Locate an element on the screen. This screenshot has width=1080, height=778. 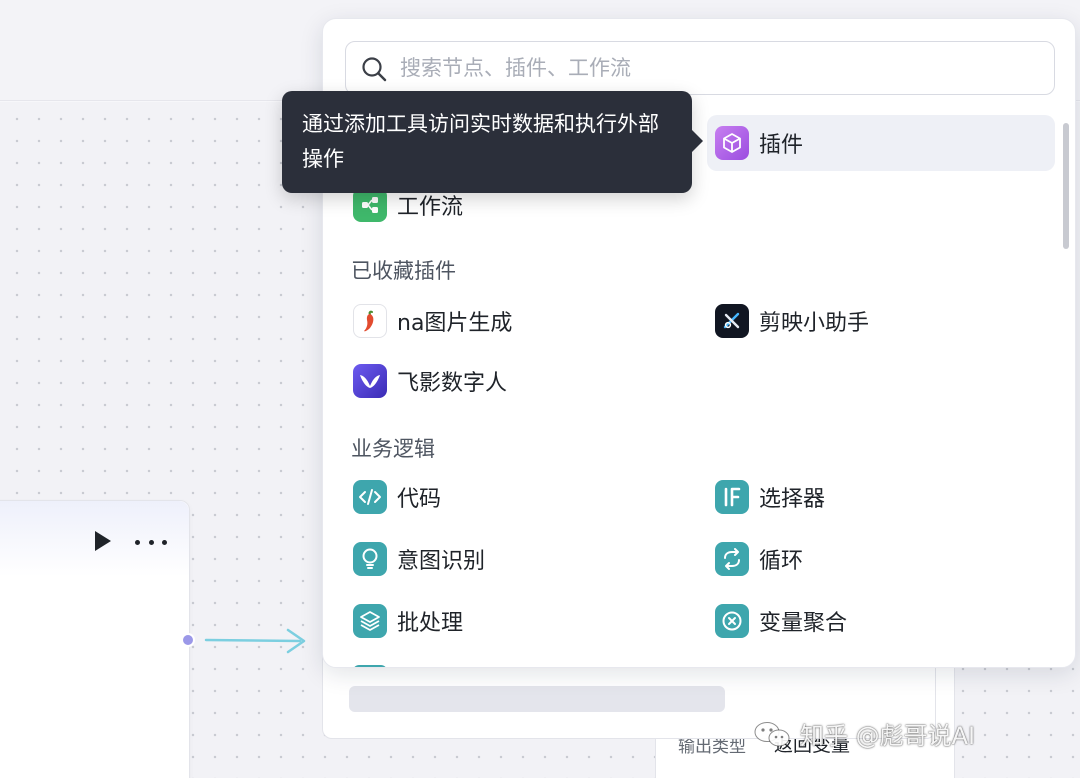
more-options-icon is located at coordinates (151, 542).